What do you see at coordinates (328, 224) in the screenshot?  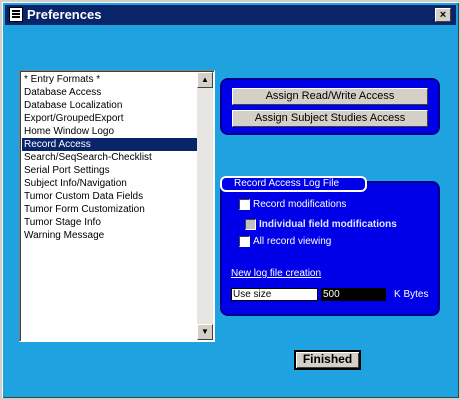 I see `individual-field-label: Individual field modifications` at bounding box center [328, 224].